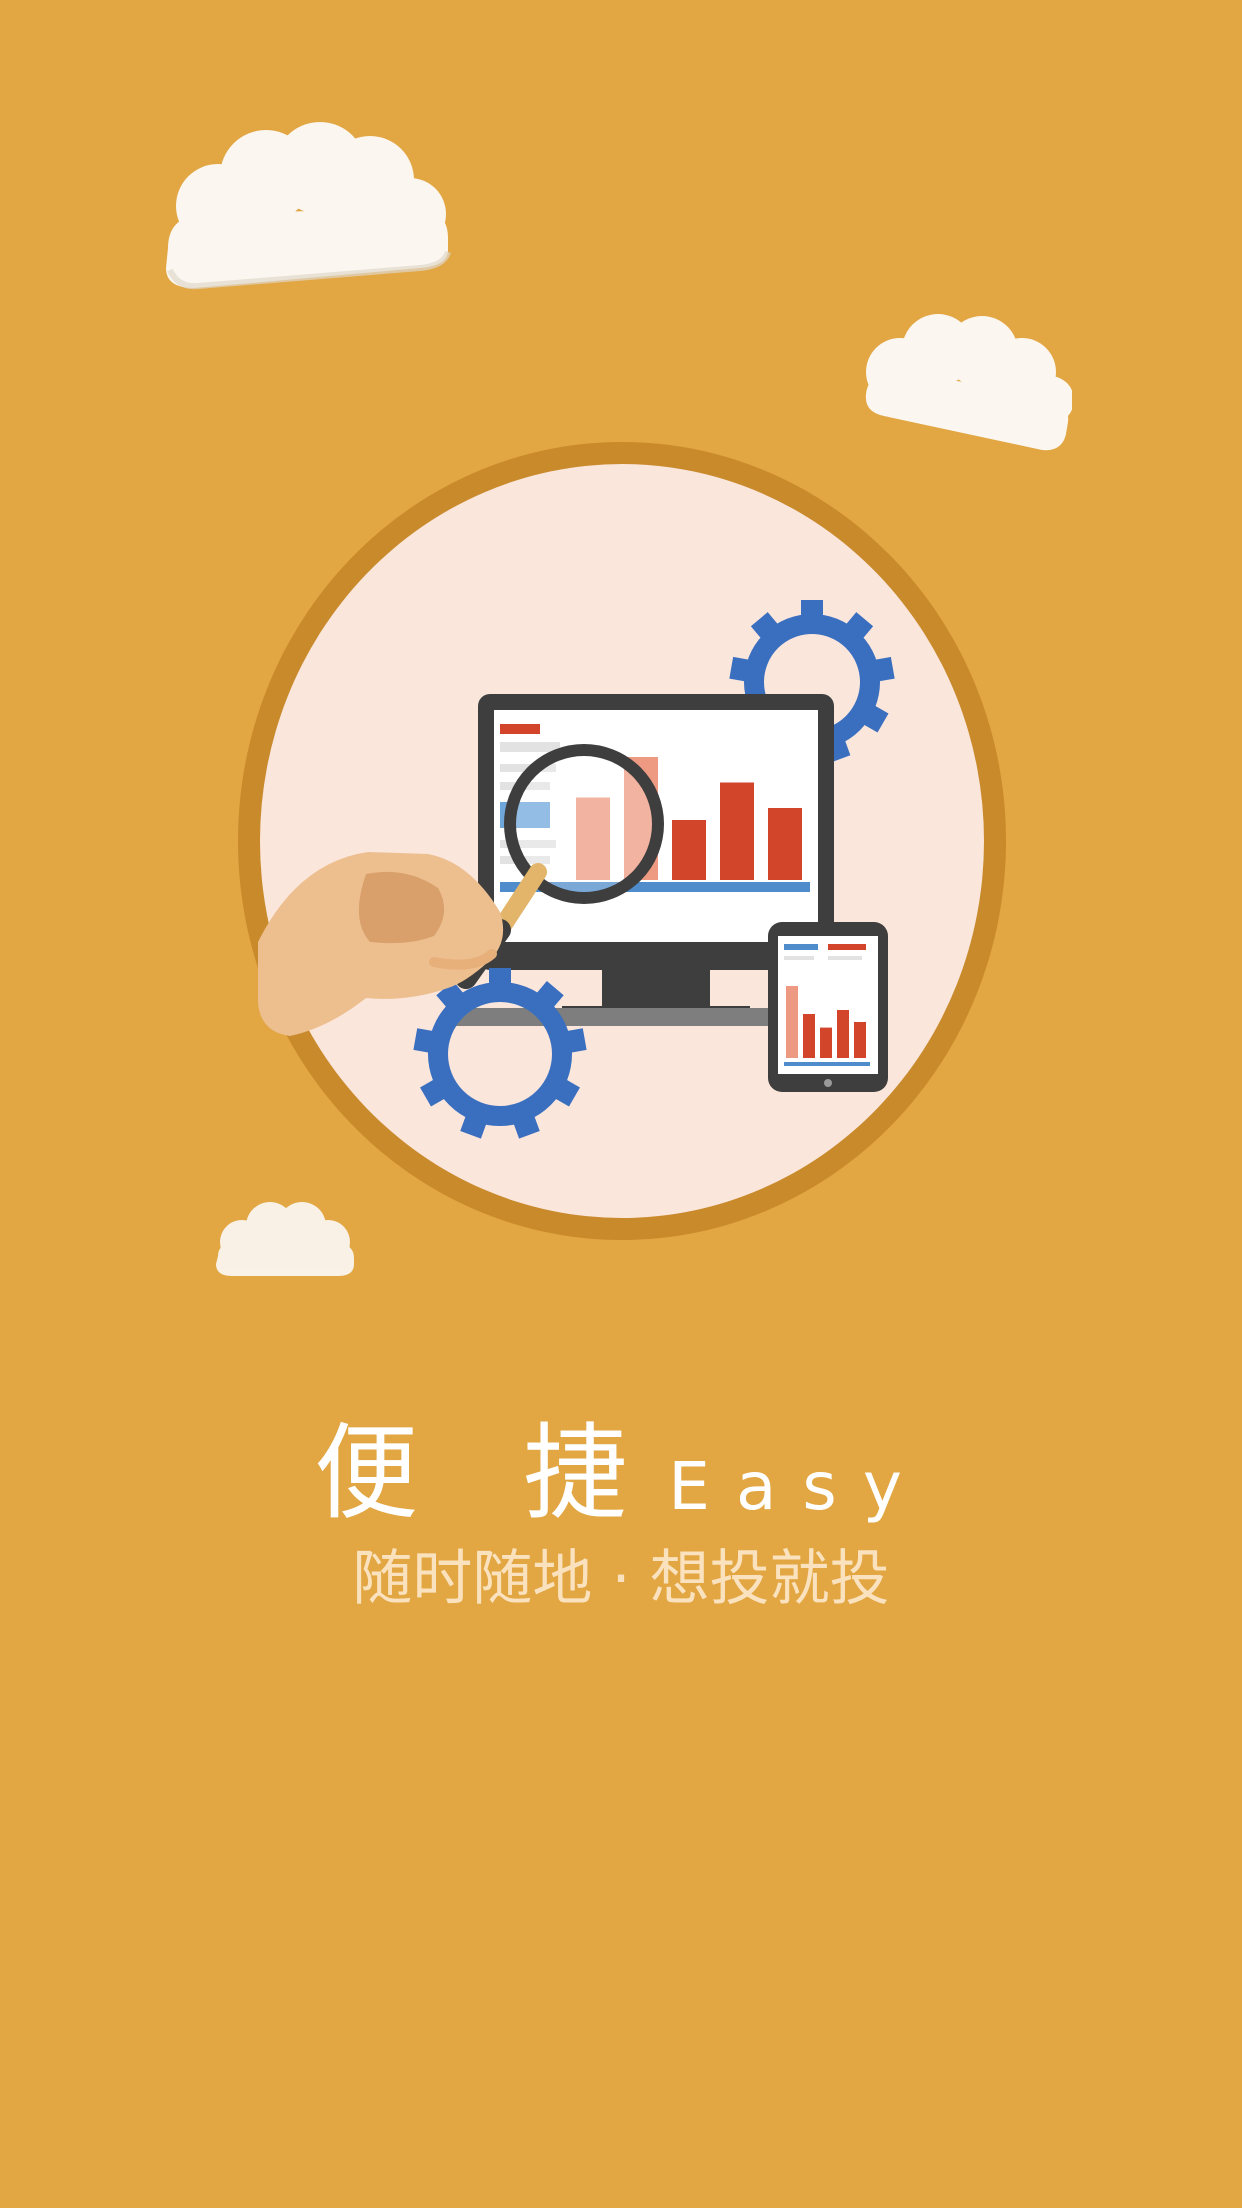 The image size is (1242, 2208). What do you see at coordinates (621, 1579) in the screenshot?
I see `subtitle: 随时随地 · 想投就投` at bounding box center [621, 1579].